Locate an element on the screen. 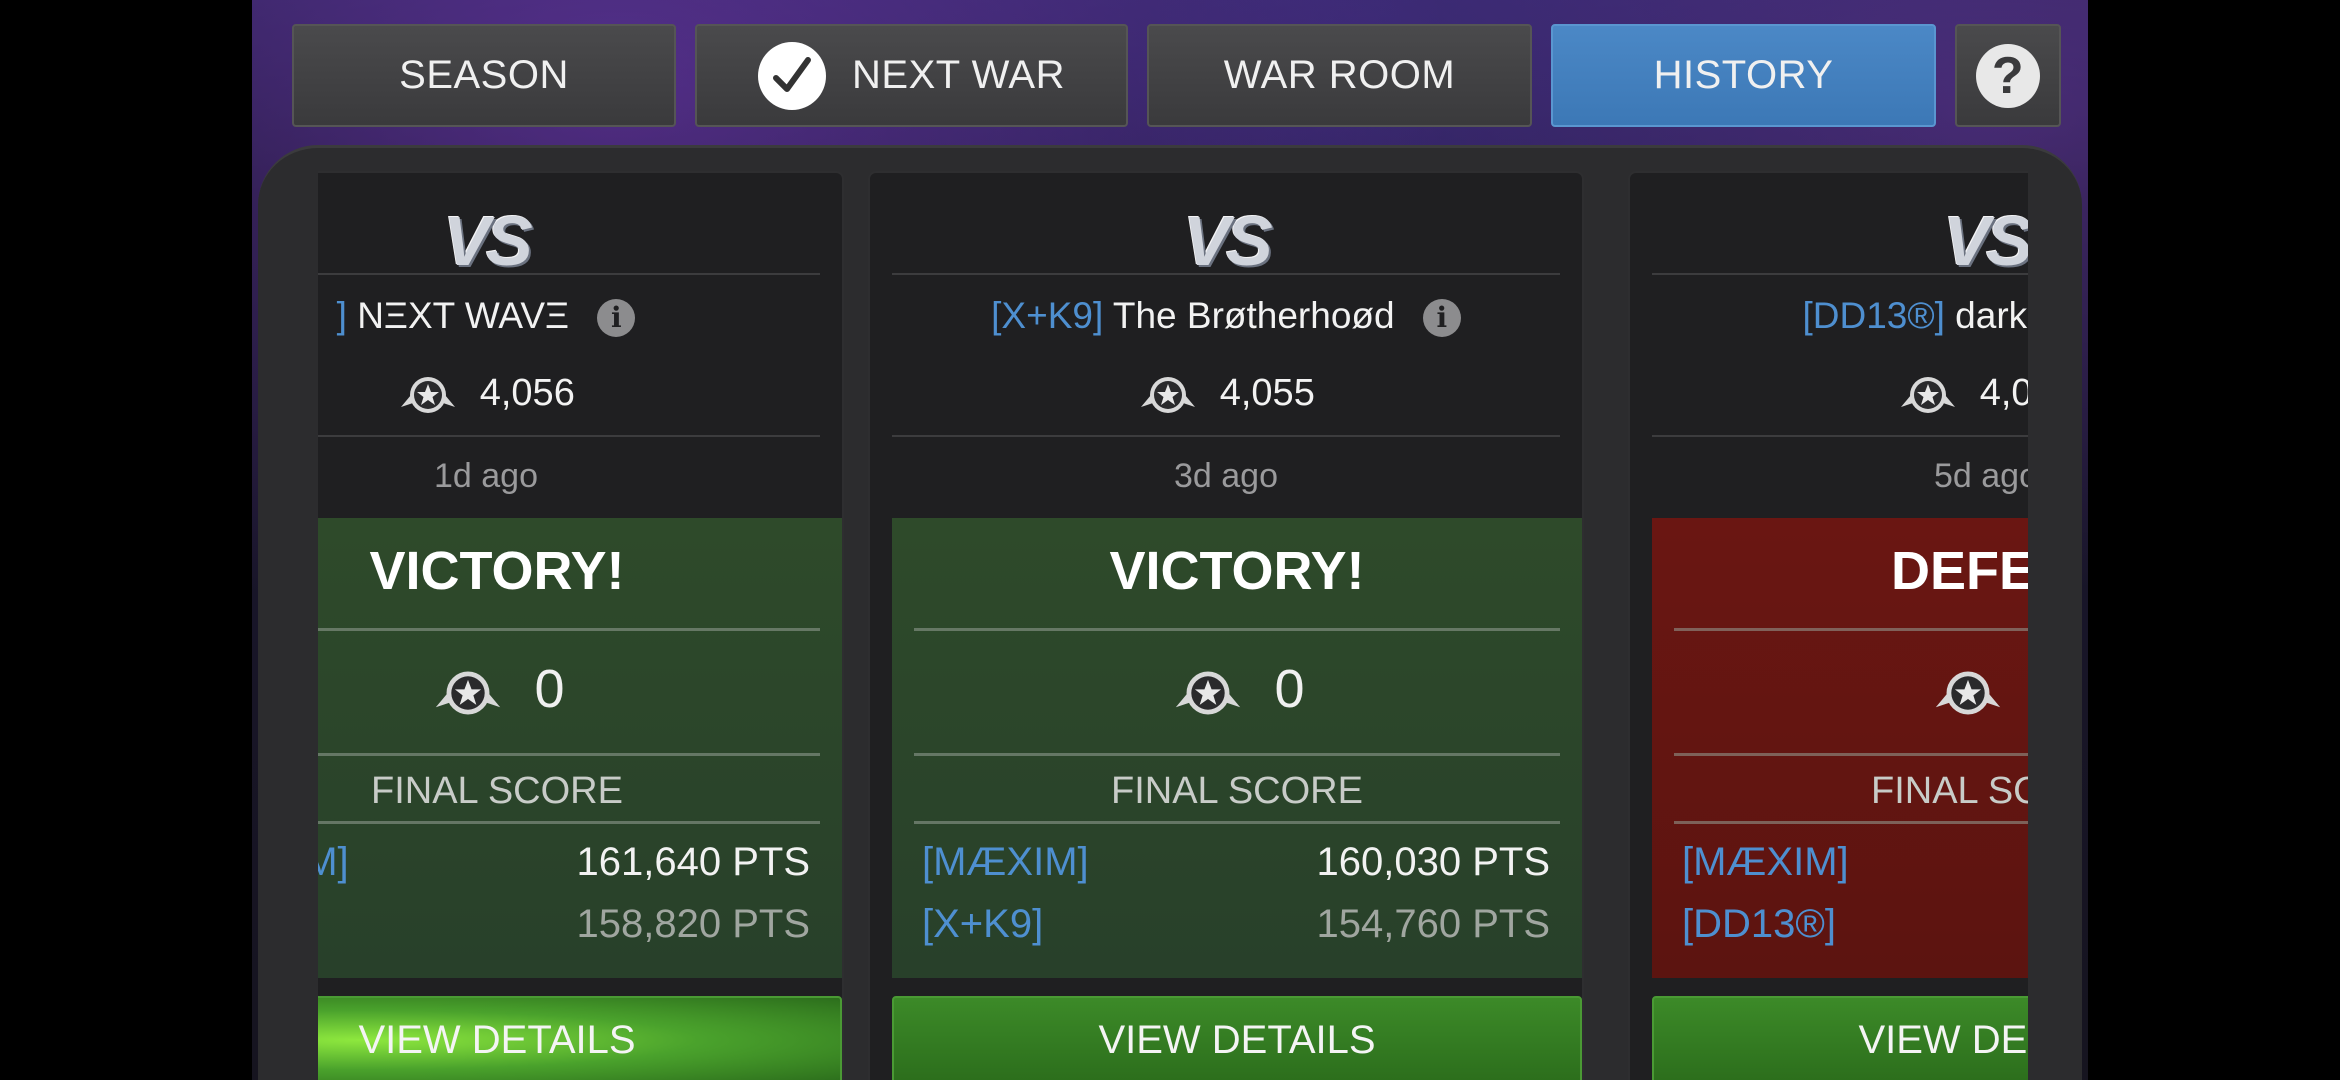  opponent-name: NΞXT WAVΞ is located at coordinates (463, 315).